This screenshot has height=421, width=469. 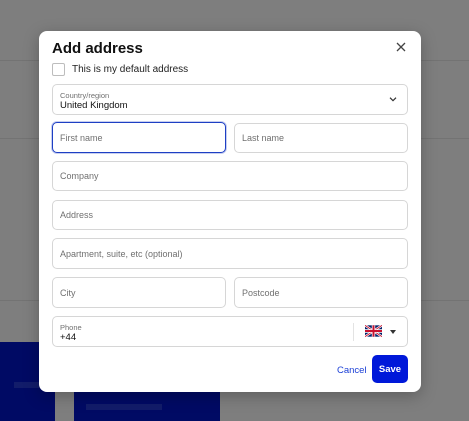 What do you see at coordinates (77, 215) in the screenshot?
I see `address-placeholder: Address` at bounding box center [77, 215].